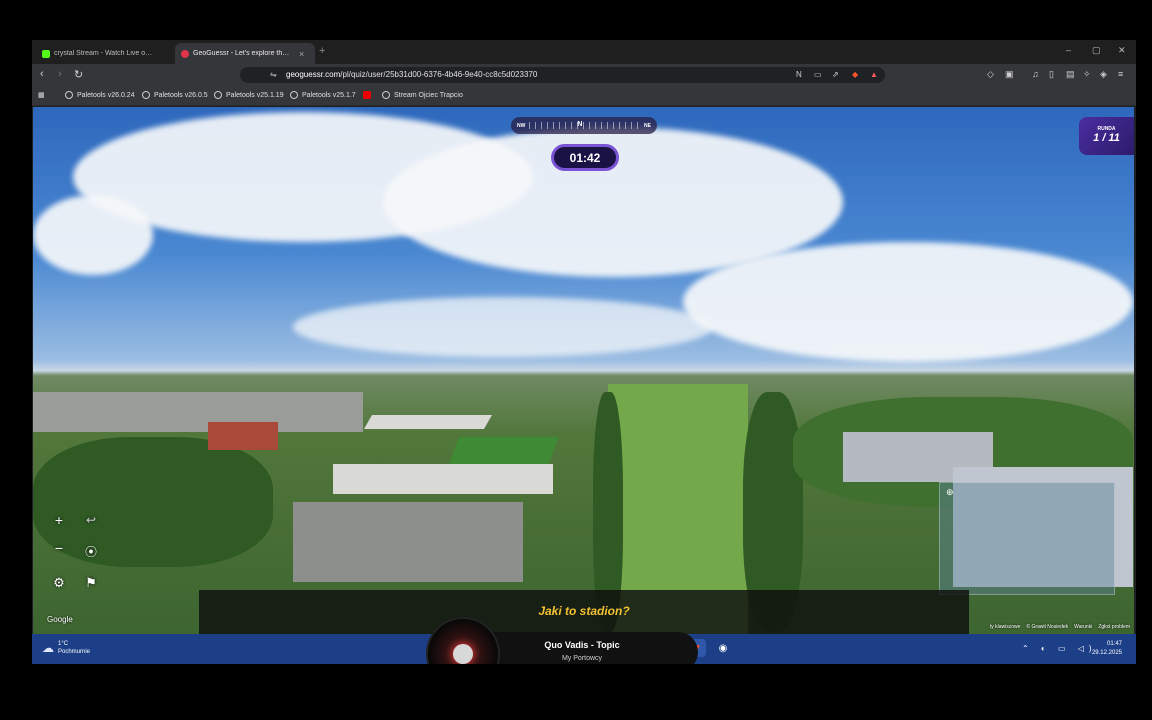  Describe the element at coordinates (91, 551) in the screenshot. I see `return-to-start-icon: ⦿` at that location.